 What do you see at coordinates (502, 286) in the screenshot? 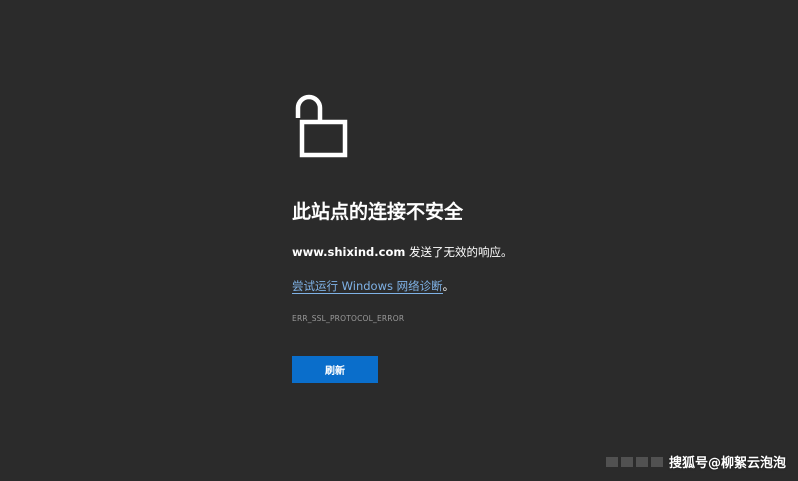
I see `diagnose-line: 尝试运行 Windows 网络诊断。` at bounding box center [502, 286].